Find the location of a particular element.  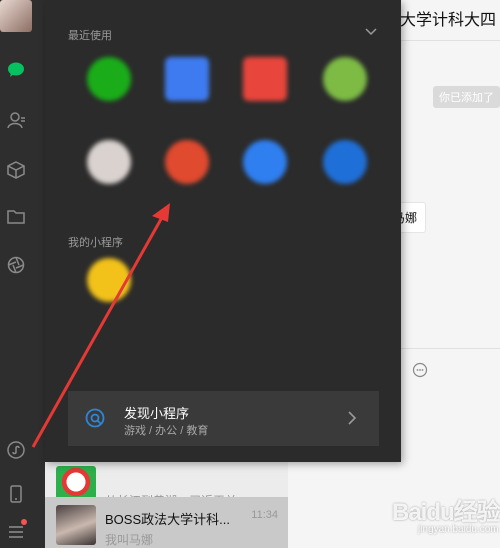

phone-icon is located at coordinates (16, 494).